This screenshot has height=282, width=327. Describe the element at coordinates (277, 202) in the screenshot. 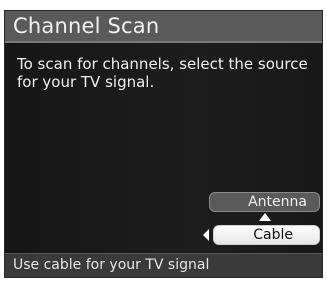

I see `antenna-option-label: Antenna` at that location.